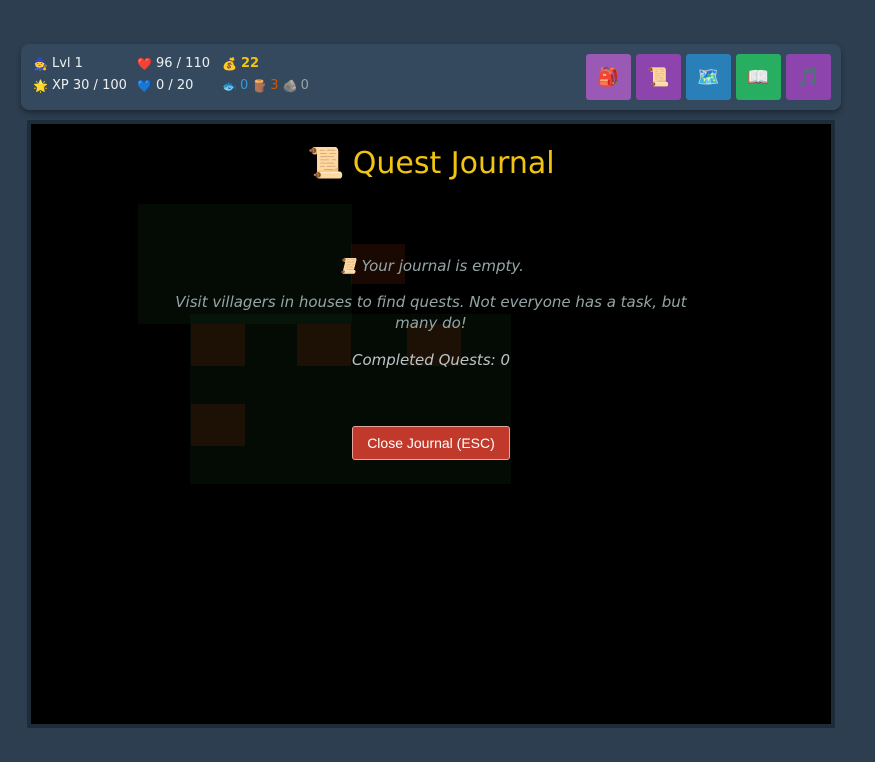  What do you see at coordinates (67, 63) in the screenshot?
I see `level-value: Lvl 1` at bounding box center [67, 63].